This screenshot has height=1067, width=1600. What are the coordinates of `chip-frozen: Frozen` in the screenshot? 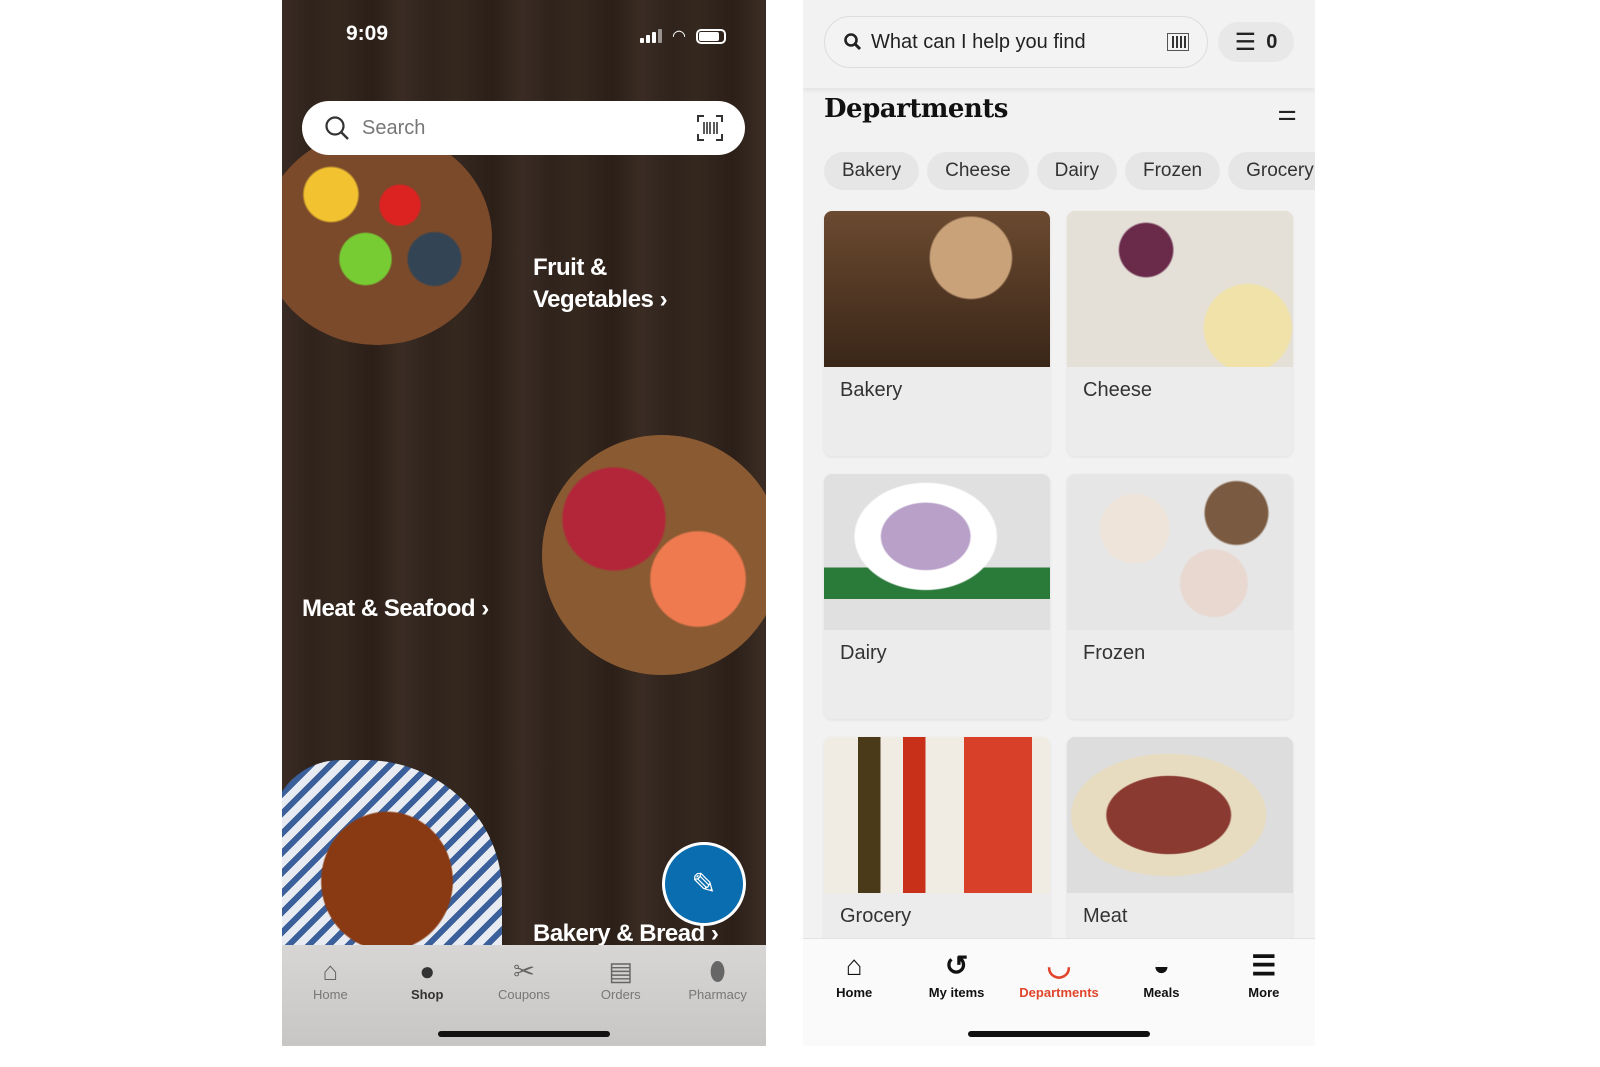 It's located at (1172, 171).